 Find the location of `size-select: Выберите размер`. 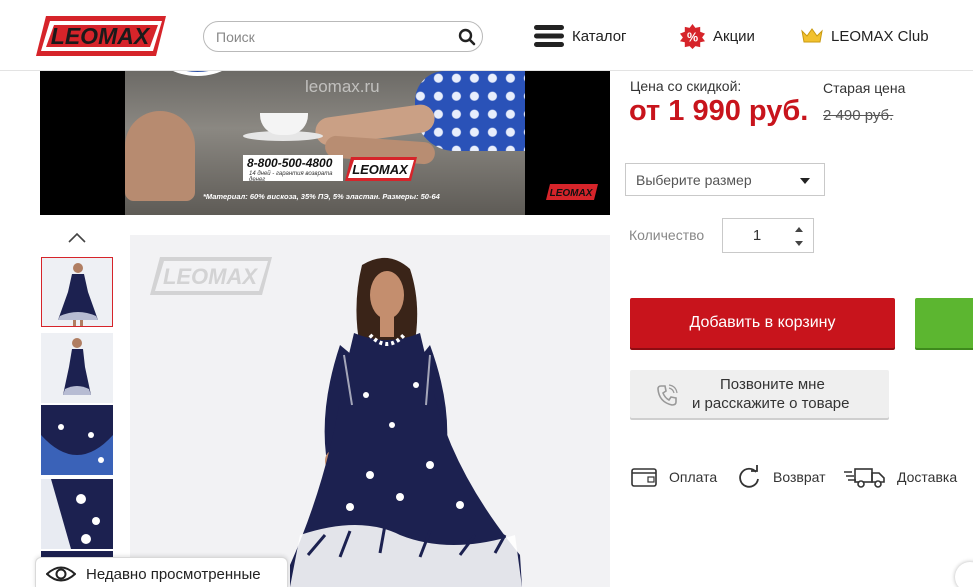

size-select: Выберите размер is located at coordinates (725, 179).